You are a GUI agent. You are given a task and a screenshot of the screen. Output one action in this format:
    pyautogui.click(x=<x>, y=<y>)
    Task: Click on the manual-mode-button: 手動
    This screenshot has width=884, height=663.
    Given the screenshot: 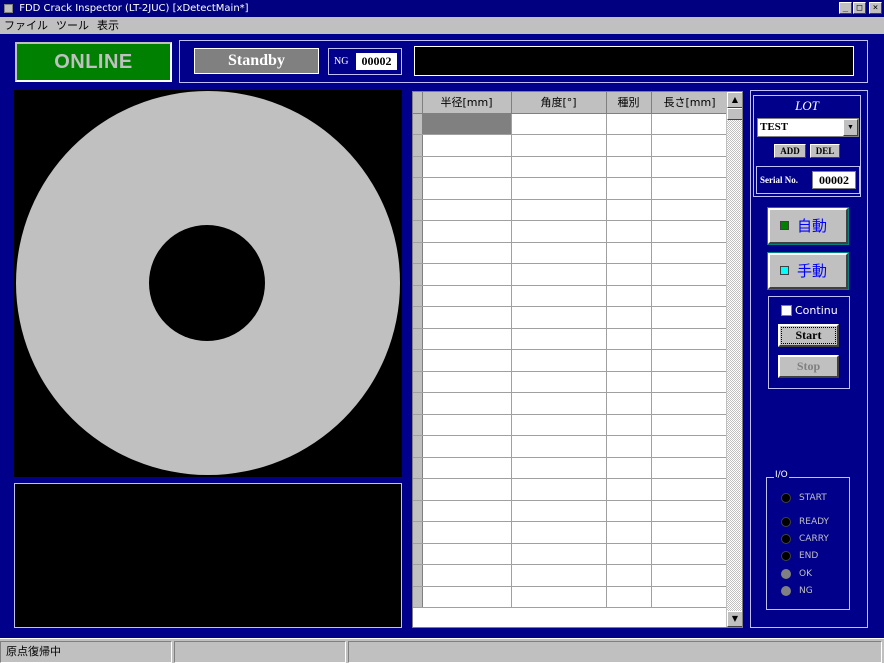 What is the action you would take?
    pyautogui.click(x=808, y=271)
    